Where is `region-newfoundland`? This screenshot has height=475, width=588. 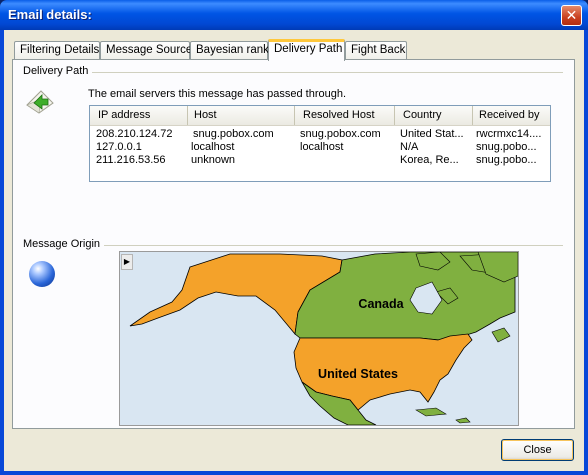
region-newfoundland is located at coordinates (501, 335).